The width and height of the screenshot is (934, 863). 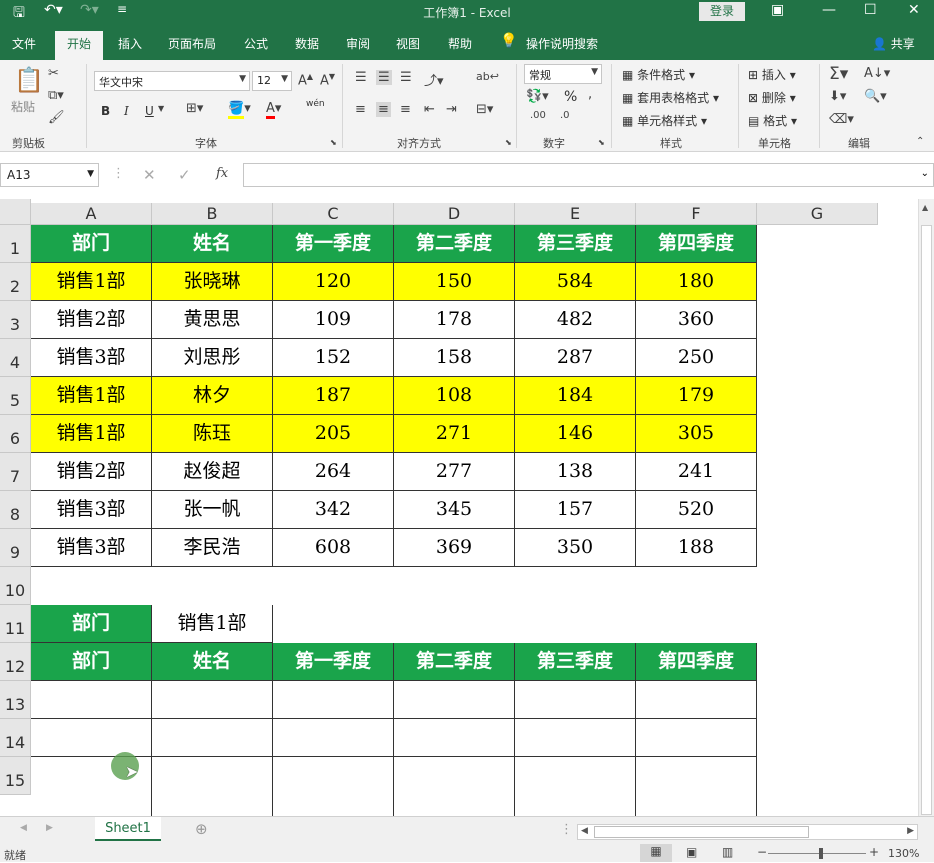 I want to click on conditional-format-button: ▦ 条件格式 ▾, so click(x=658, y=74).